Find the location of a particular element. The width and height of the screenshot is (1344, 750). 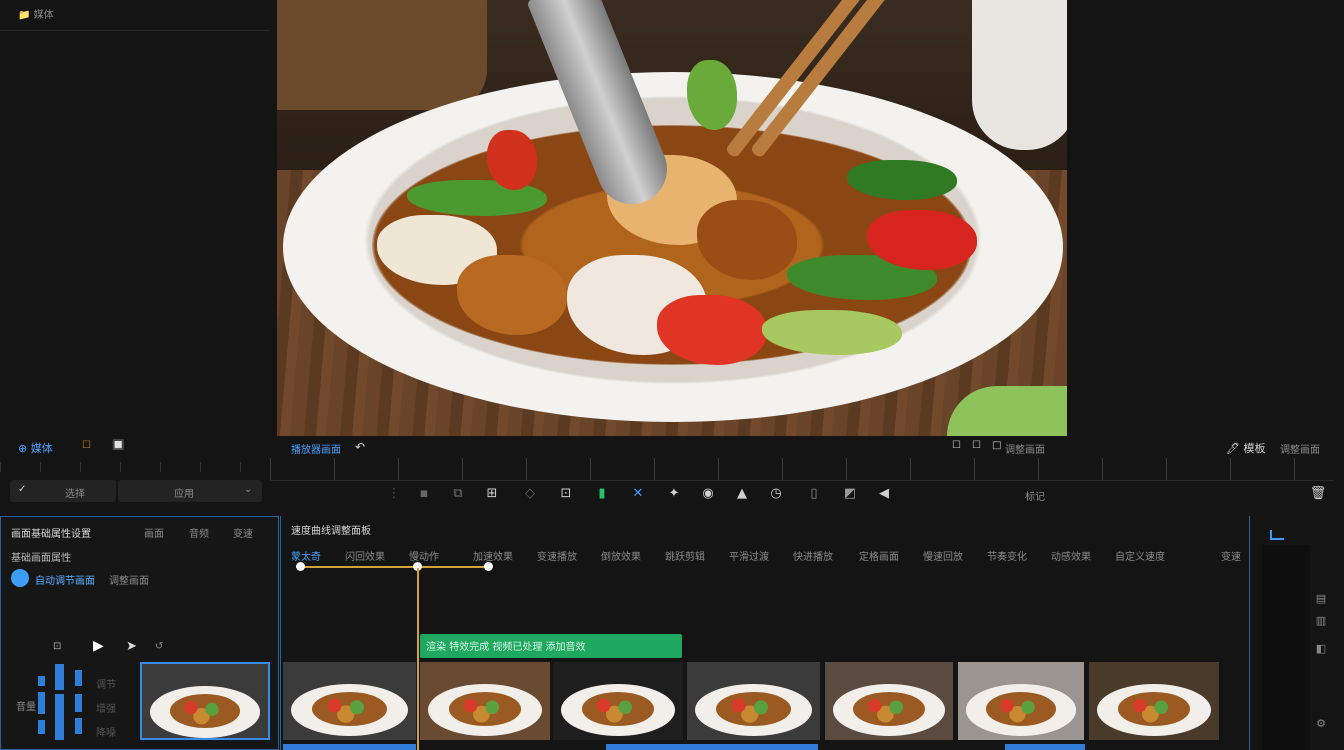

layer-icon: ▤ is located at coordinates (1321, 599).